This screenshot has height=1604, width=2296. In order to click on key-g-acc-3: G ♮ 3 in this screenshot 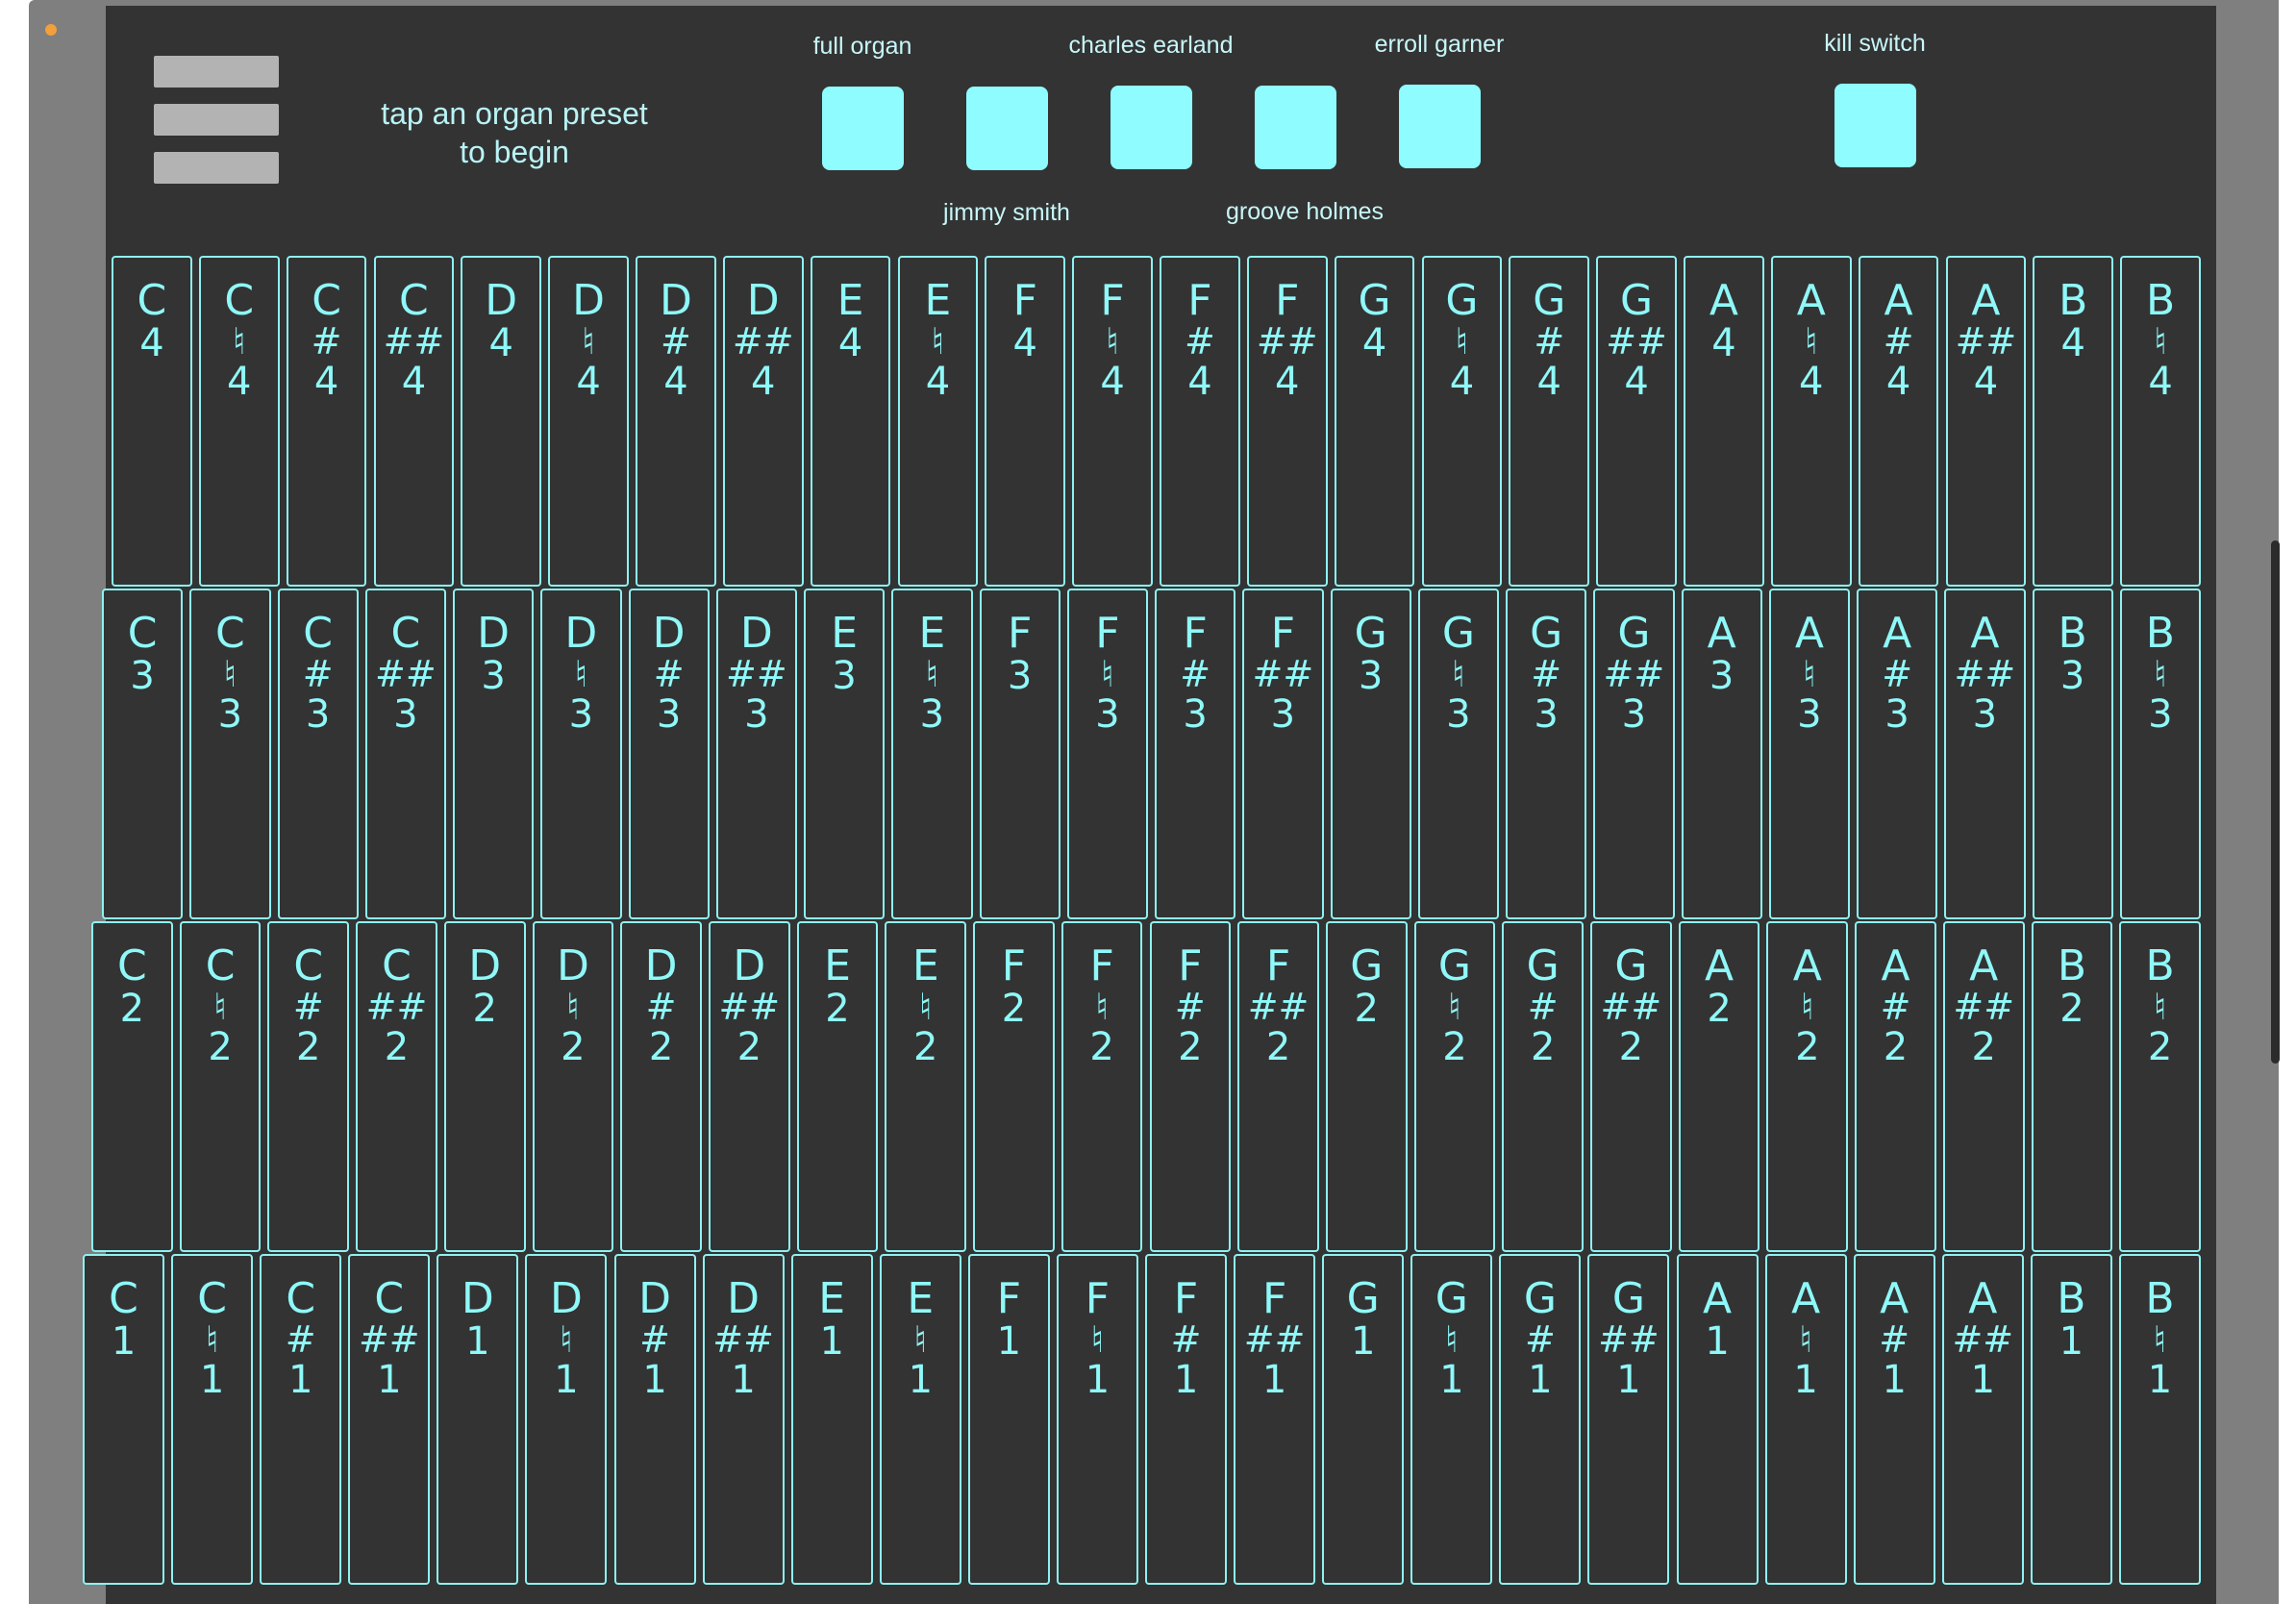, I will do `click(1458, 754)`.